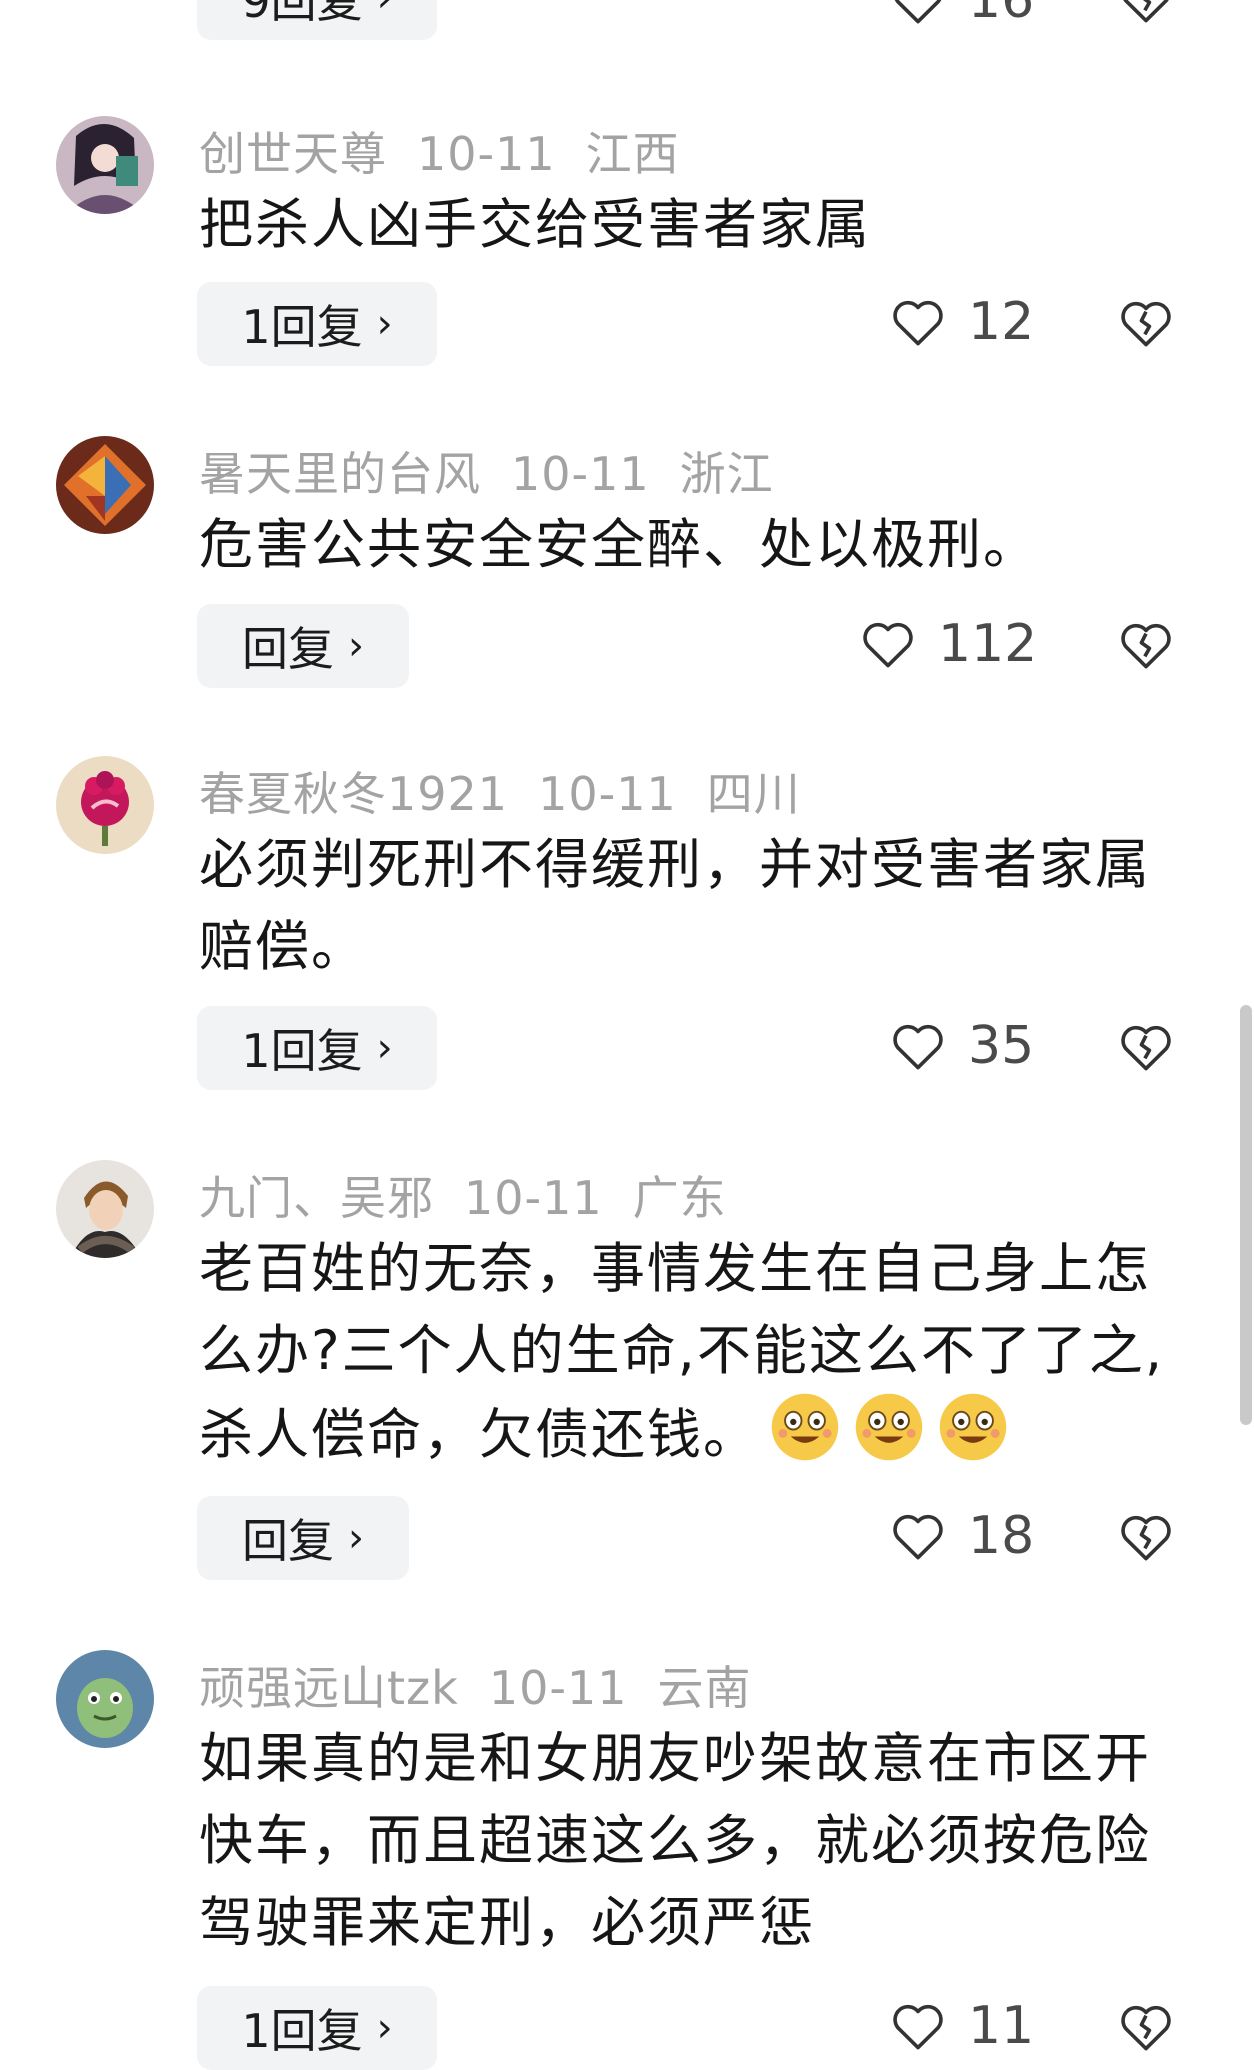 This screenshot has width=1254, height=2070. I want to click on comment-meta: 暑天里的台风 10-11 浙江, so click(501, 471).